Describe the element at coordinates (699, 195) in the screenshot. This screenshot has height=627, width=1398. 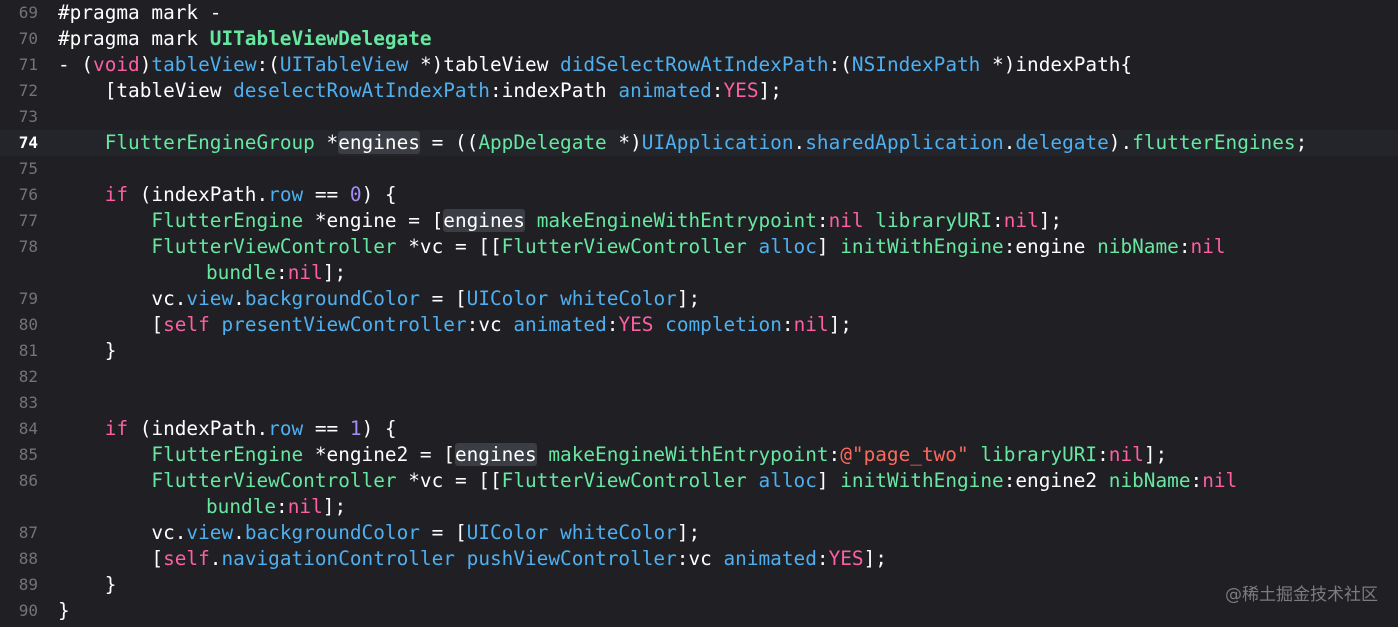
I see `code-line: 76 if (indexPath.row == 0) {` at that location.